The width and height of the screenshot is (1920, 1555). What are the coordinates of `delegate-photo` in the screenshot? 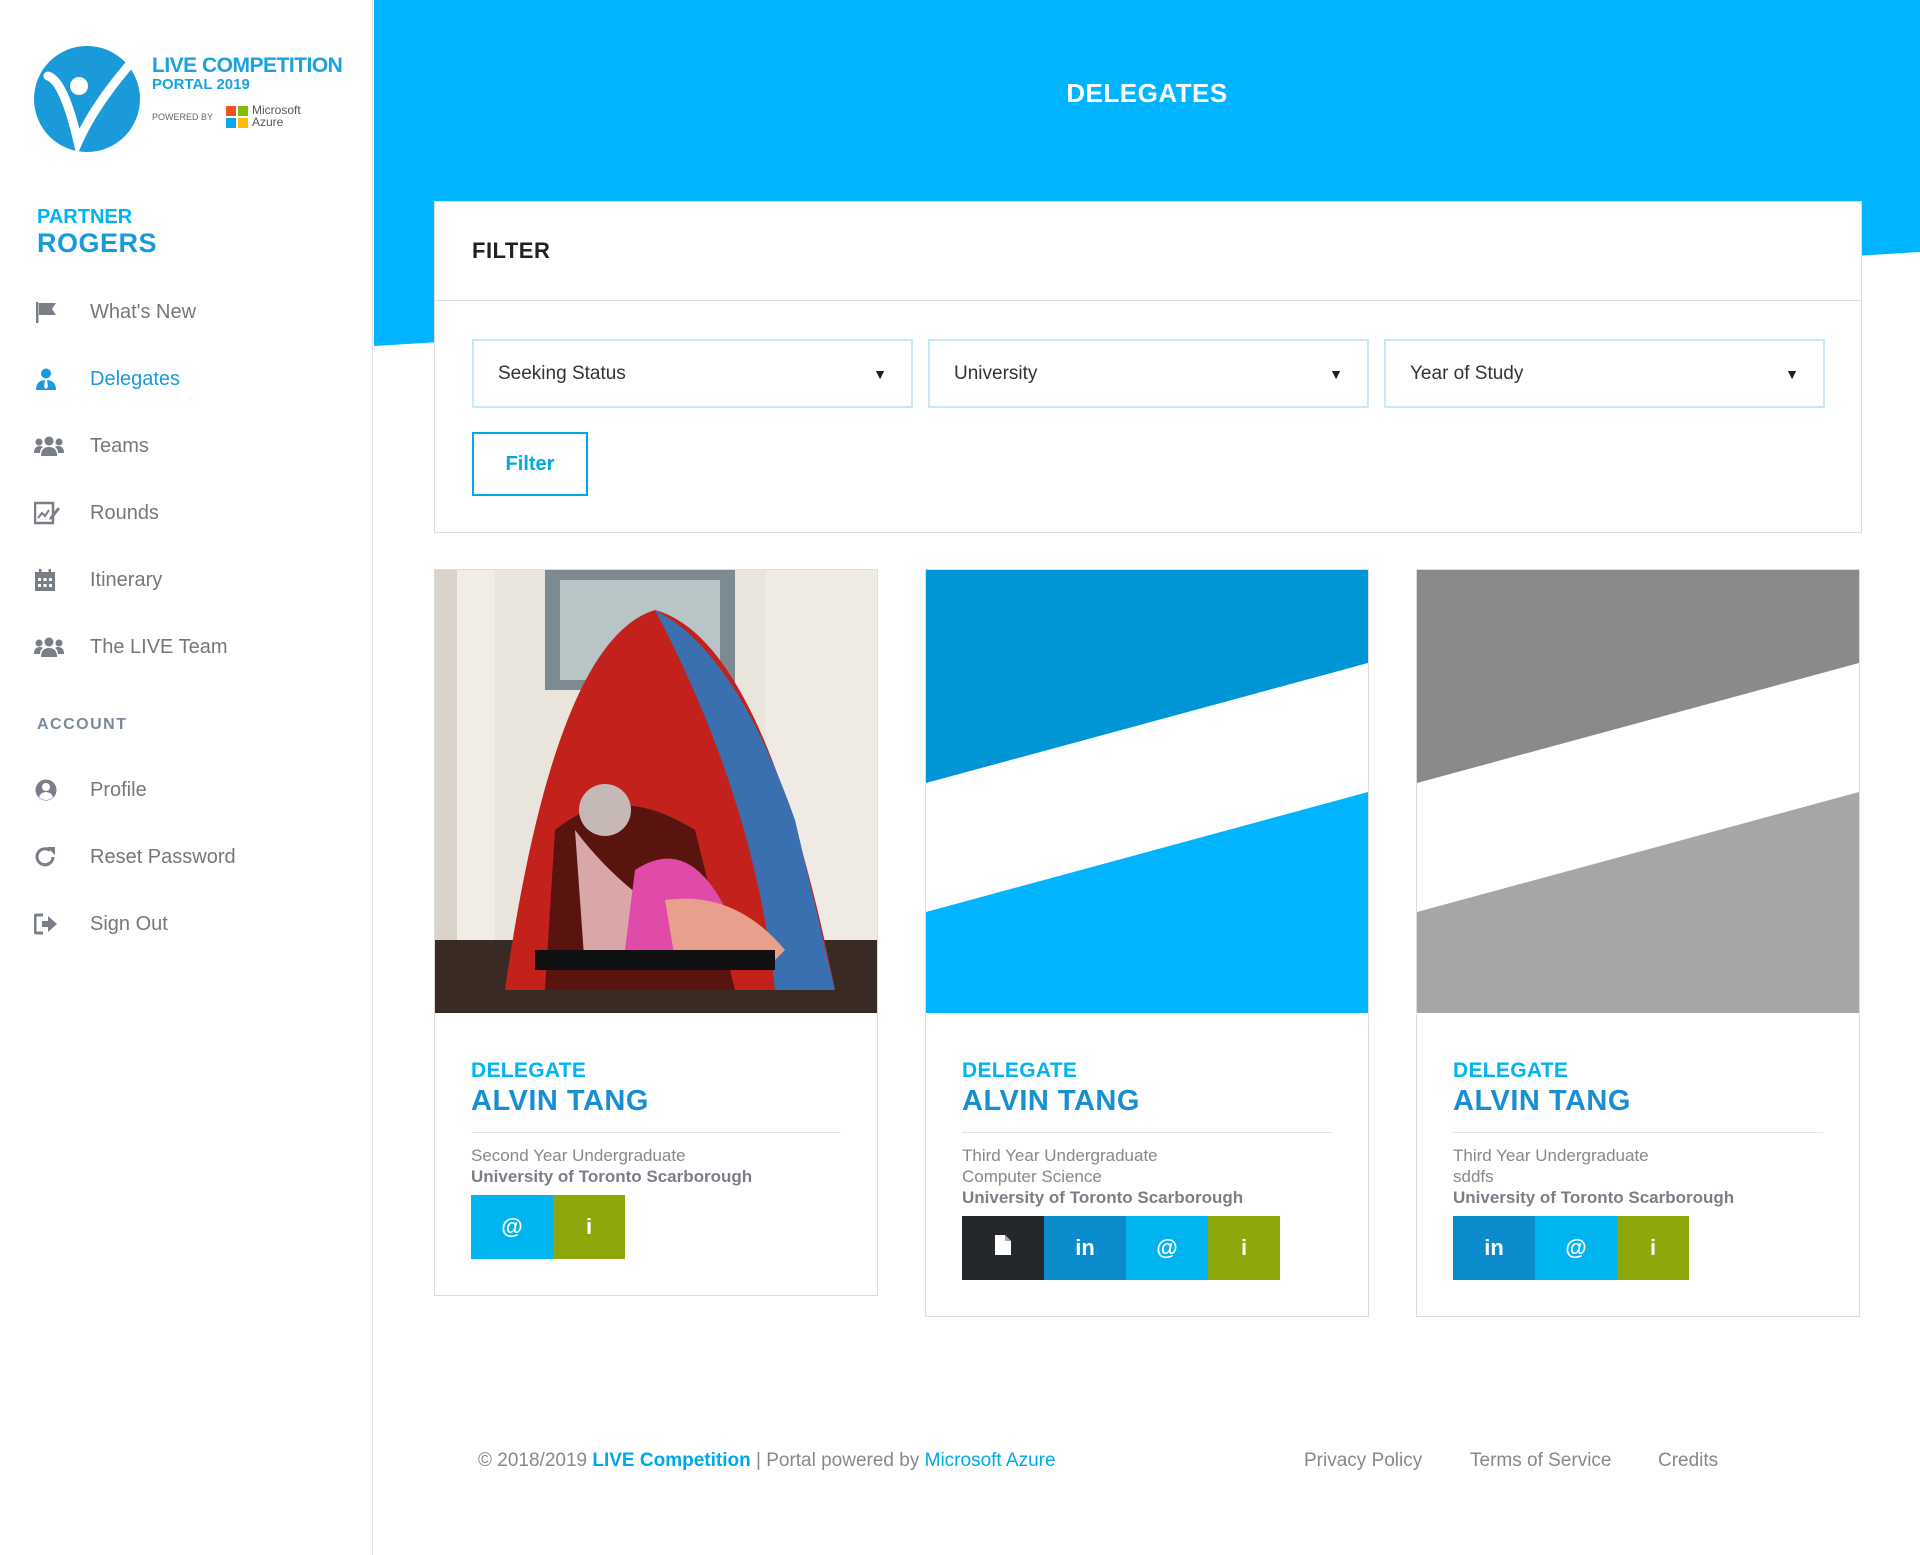 It's located at (656, 791).